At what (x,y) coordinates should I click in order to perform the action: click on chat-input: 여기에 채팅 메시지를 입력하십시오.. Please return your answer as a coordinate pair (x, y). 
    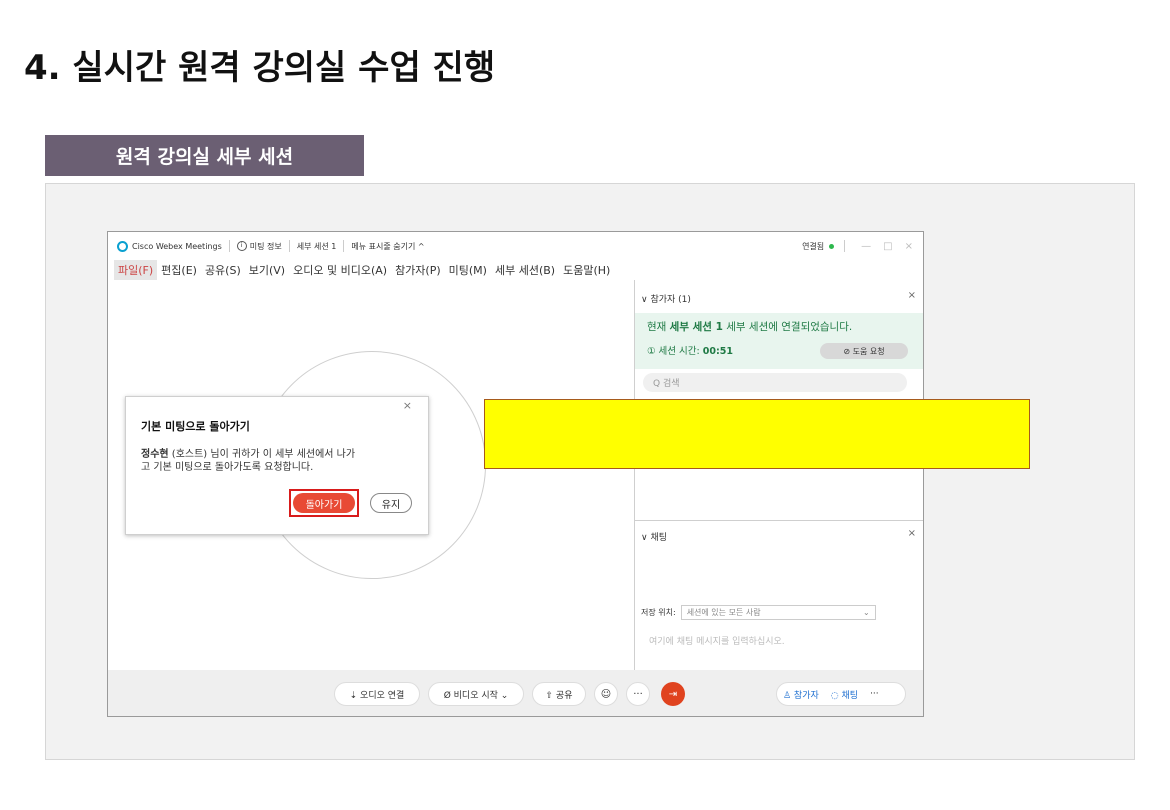
    Looking at the image, I should click on (717, 640).